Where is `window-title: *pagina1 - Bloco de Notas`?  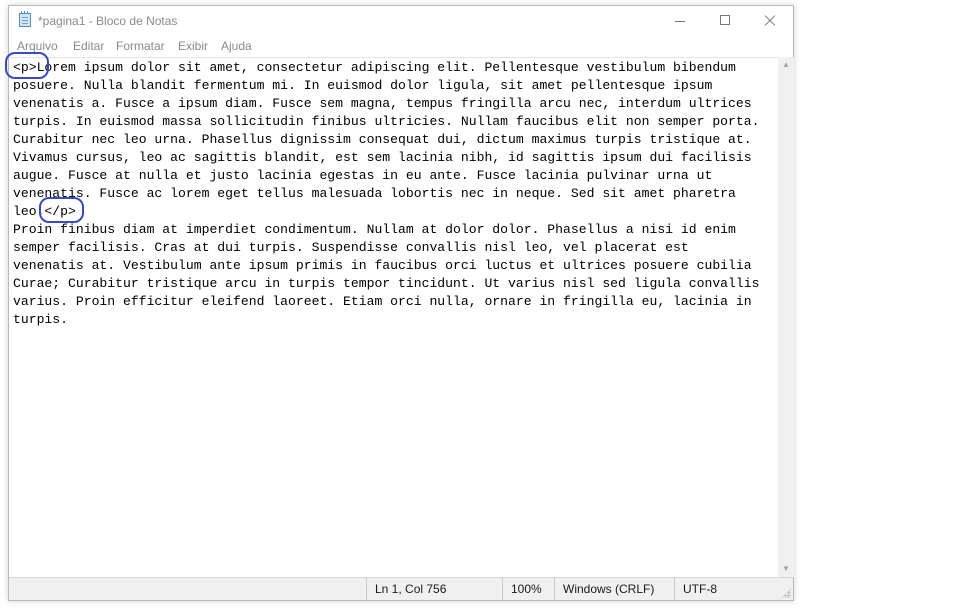
window-title: *pagina1 - Bloco de Notas is located at coordinates (108, 21).